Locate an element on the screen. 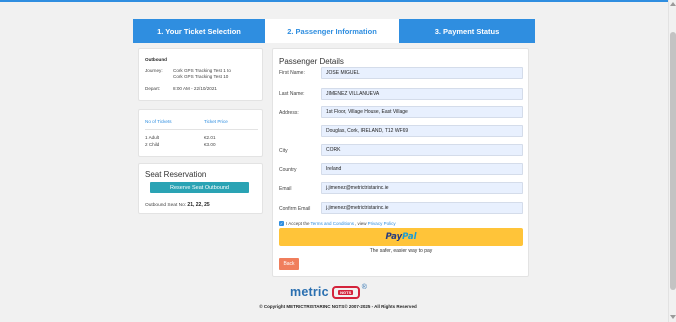  passenger-details-title: Passenger Details is located at coordinates (311, 61).